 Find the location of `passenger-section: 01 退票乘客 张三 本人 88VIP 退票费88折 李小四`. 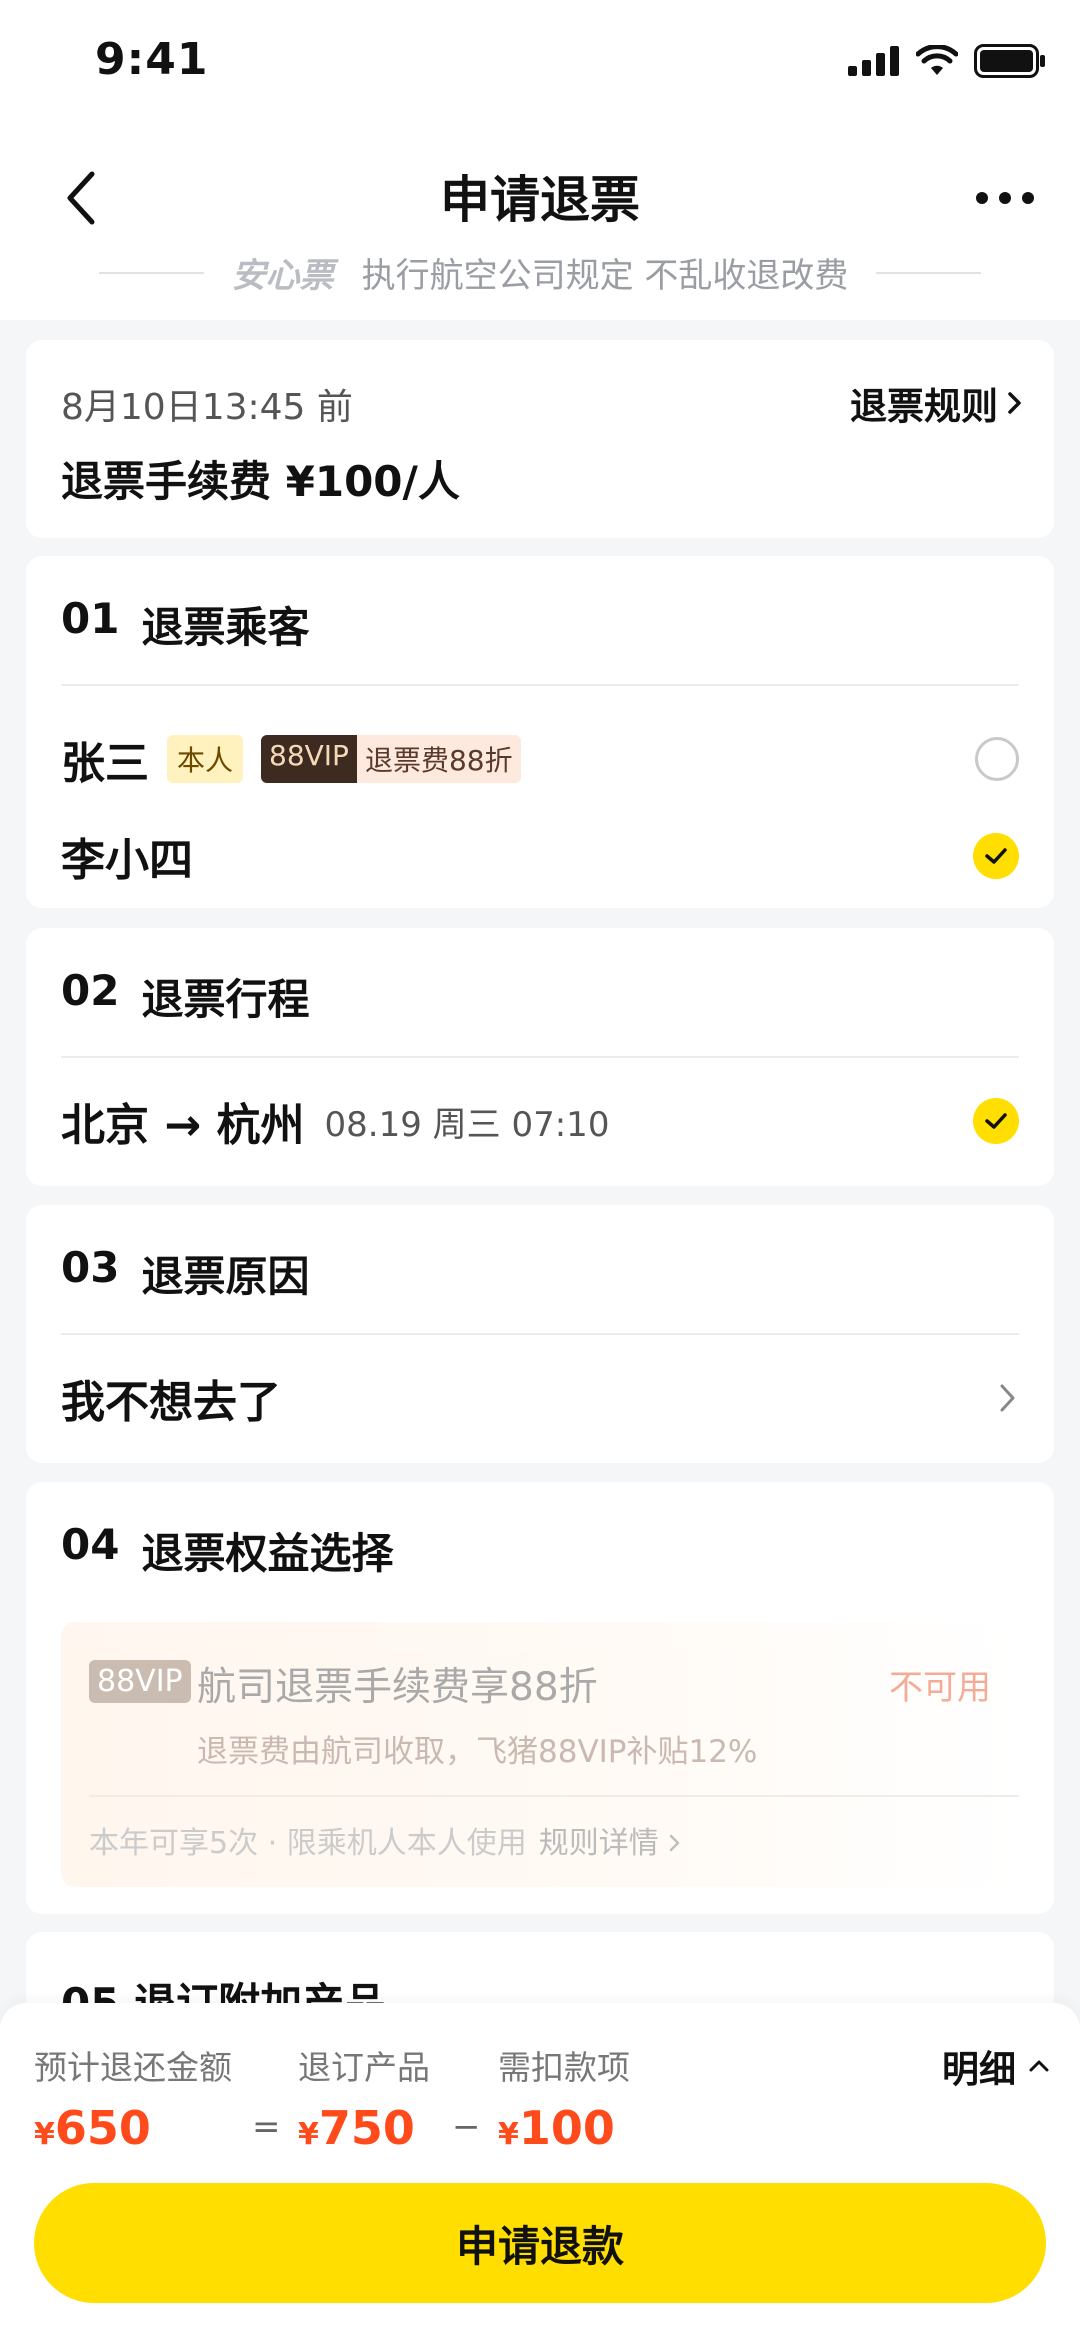

passenger-section: 01 退票乘客 张三 本人 88VIP 退票费88折 李小四 is located at coordinates (540, 732).